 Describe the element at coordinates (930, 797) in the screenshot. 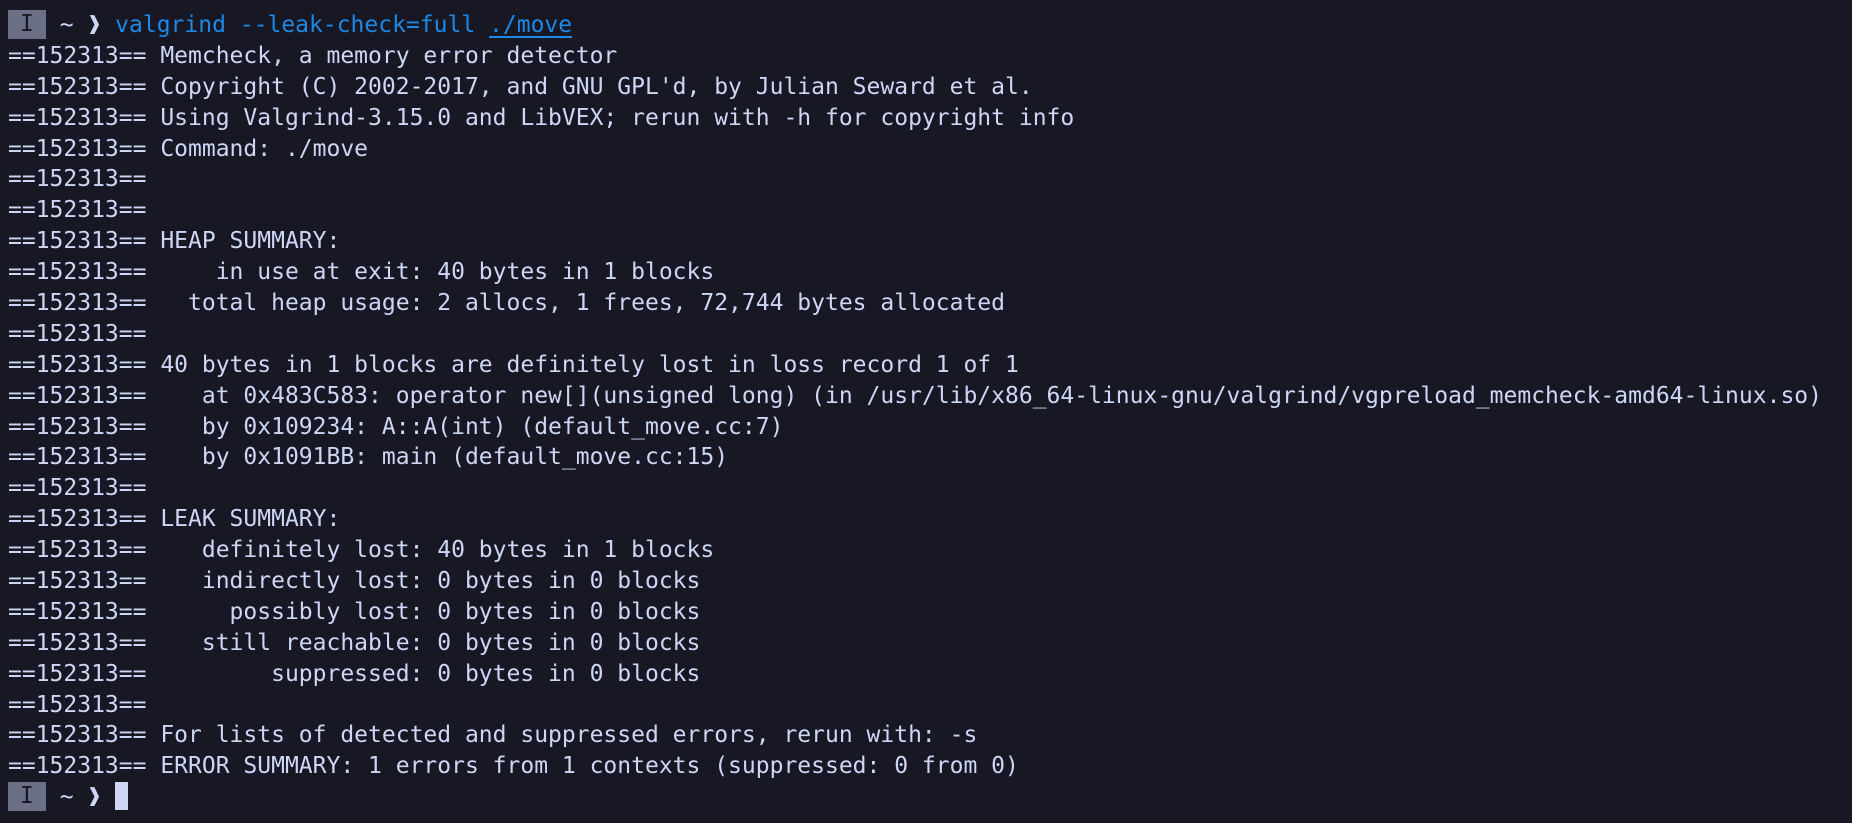

I see `prompt-line-current: I ~ ❱` at that location.